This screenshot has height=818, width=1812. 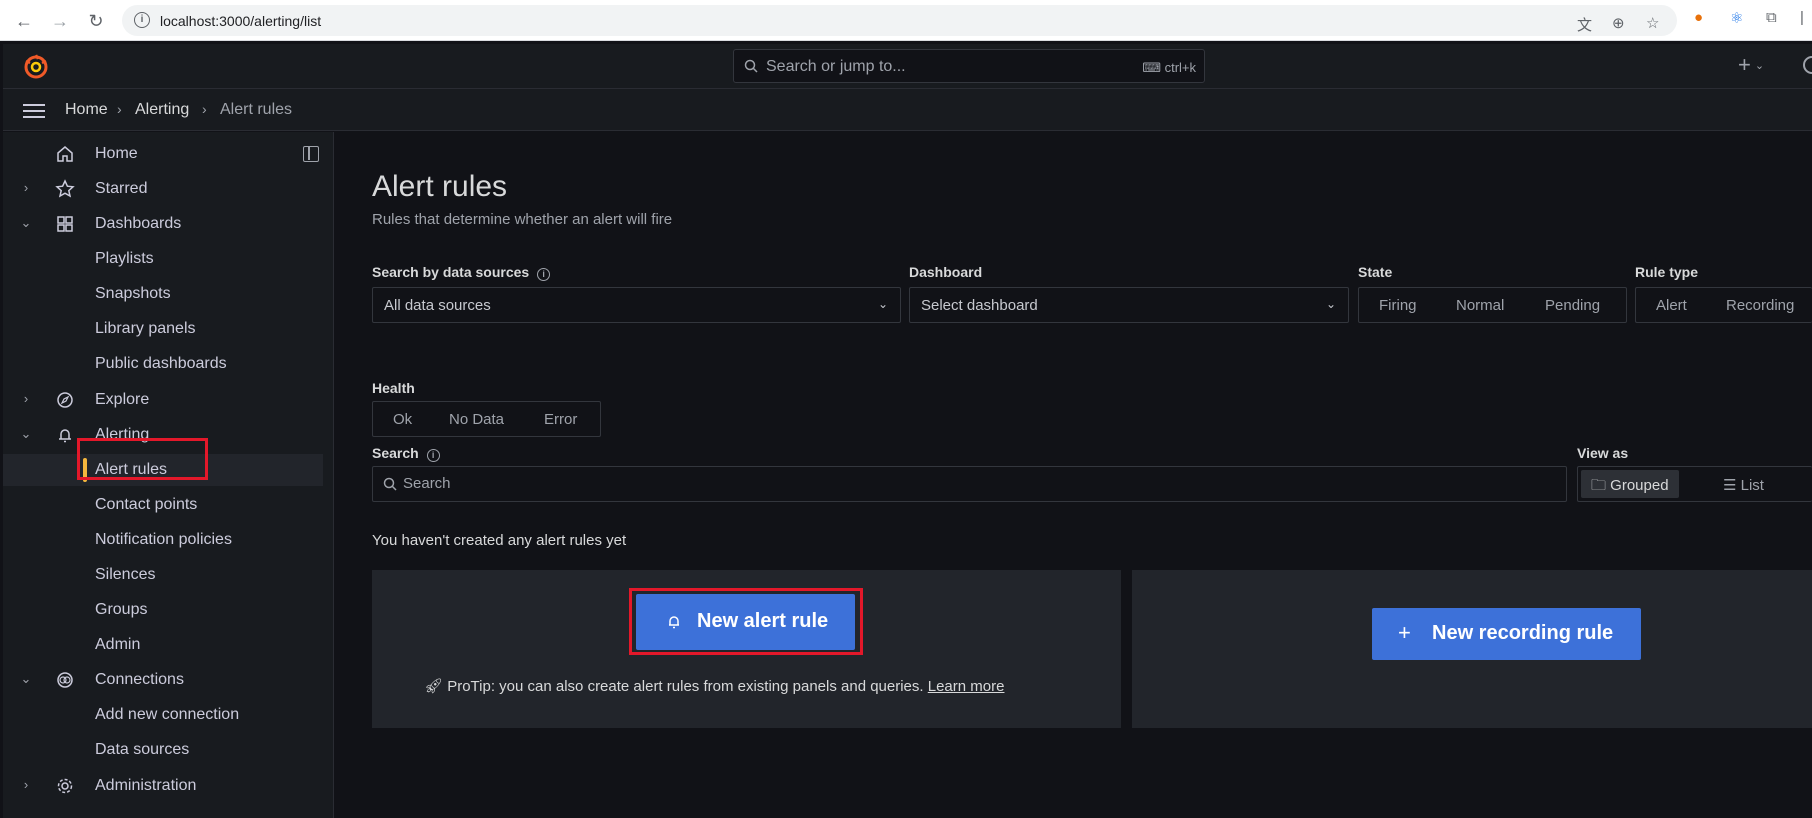 I want to click on new-recording-rule-card: + New recording rule, so click(x=1472, y=649).